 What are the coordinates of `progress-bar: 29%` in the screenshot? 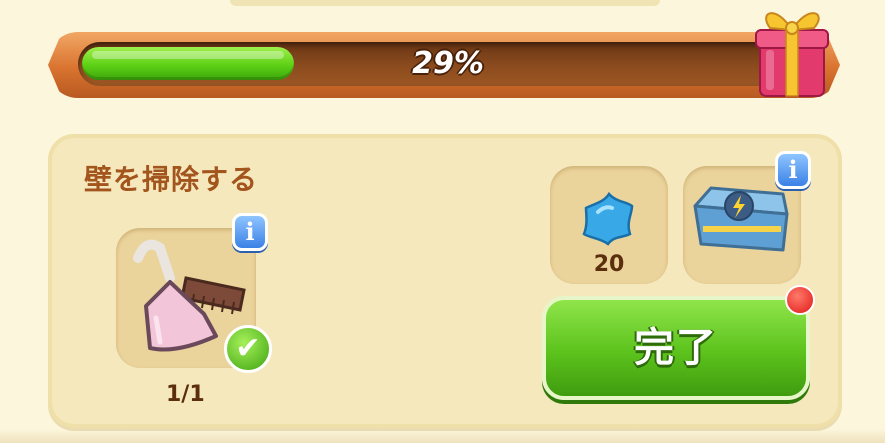 It's located at (448, 64).